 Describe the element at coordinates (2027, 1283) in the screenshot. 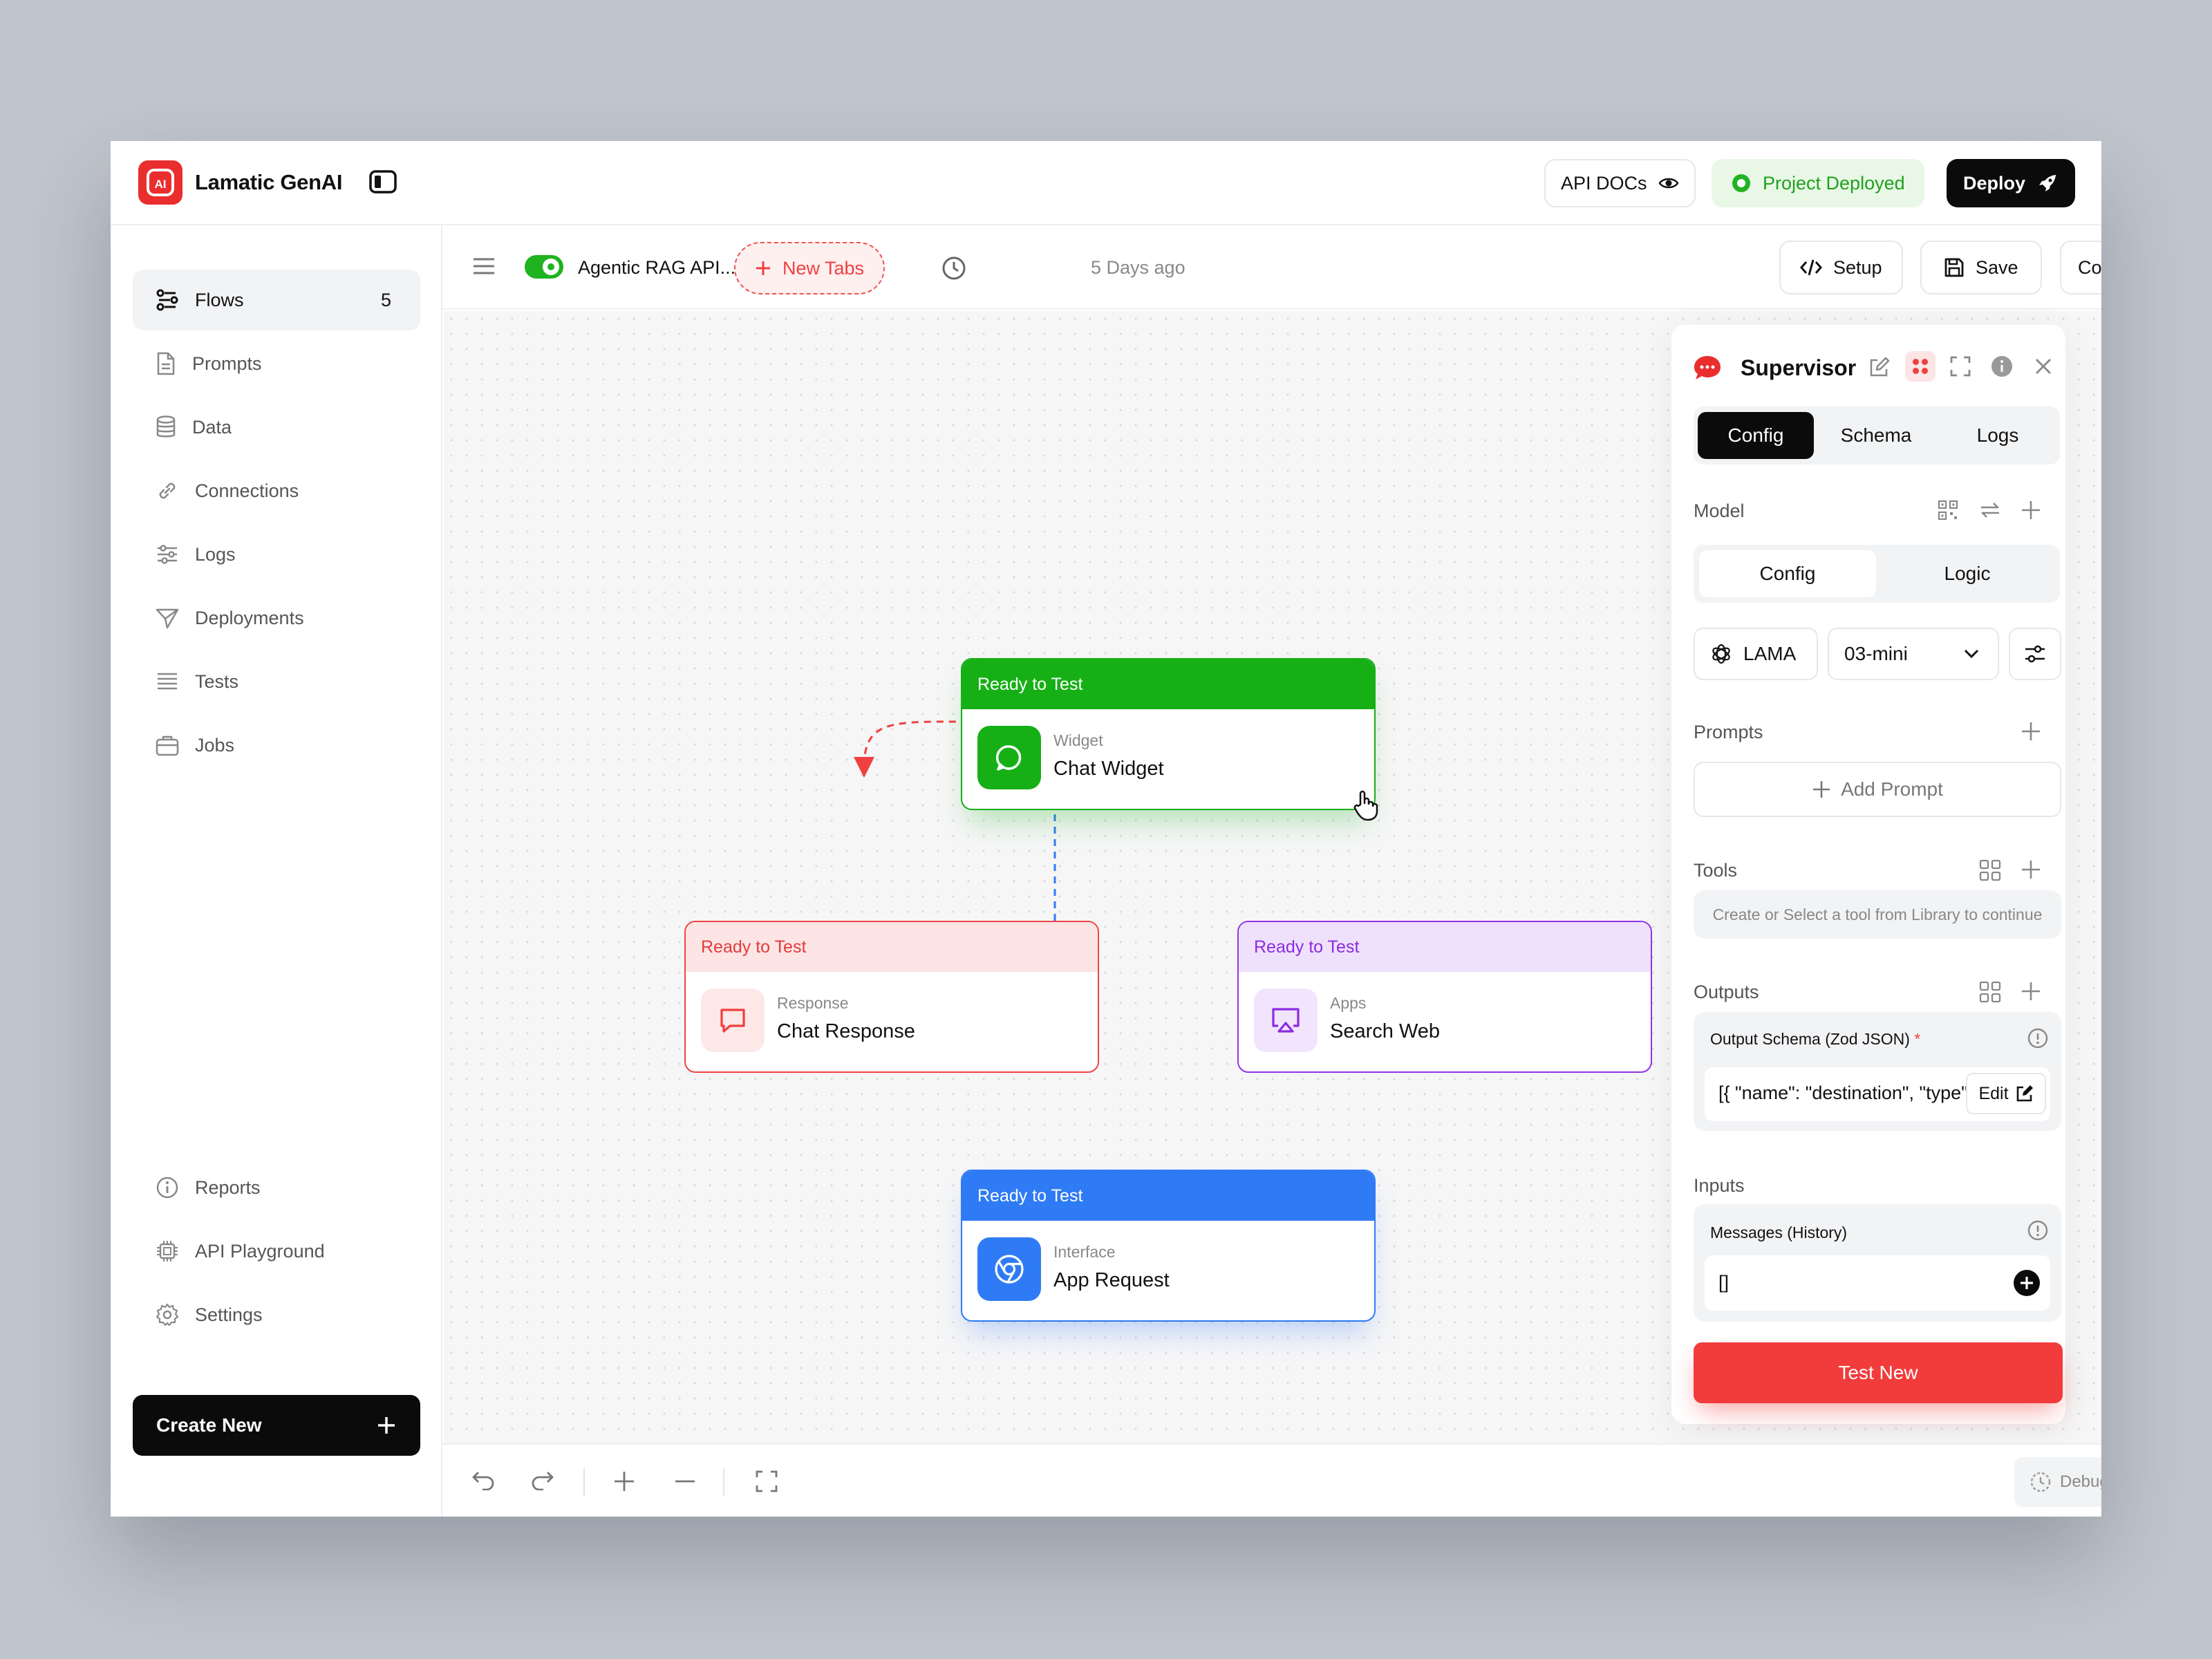

I see `add-message-icon` at that location.